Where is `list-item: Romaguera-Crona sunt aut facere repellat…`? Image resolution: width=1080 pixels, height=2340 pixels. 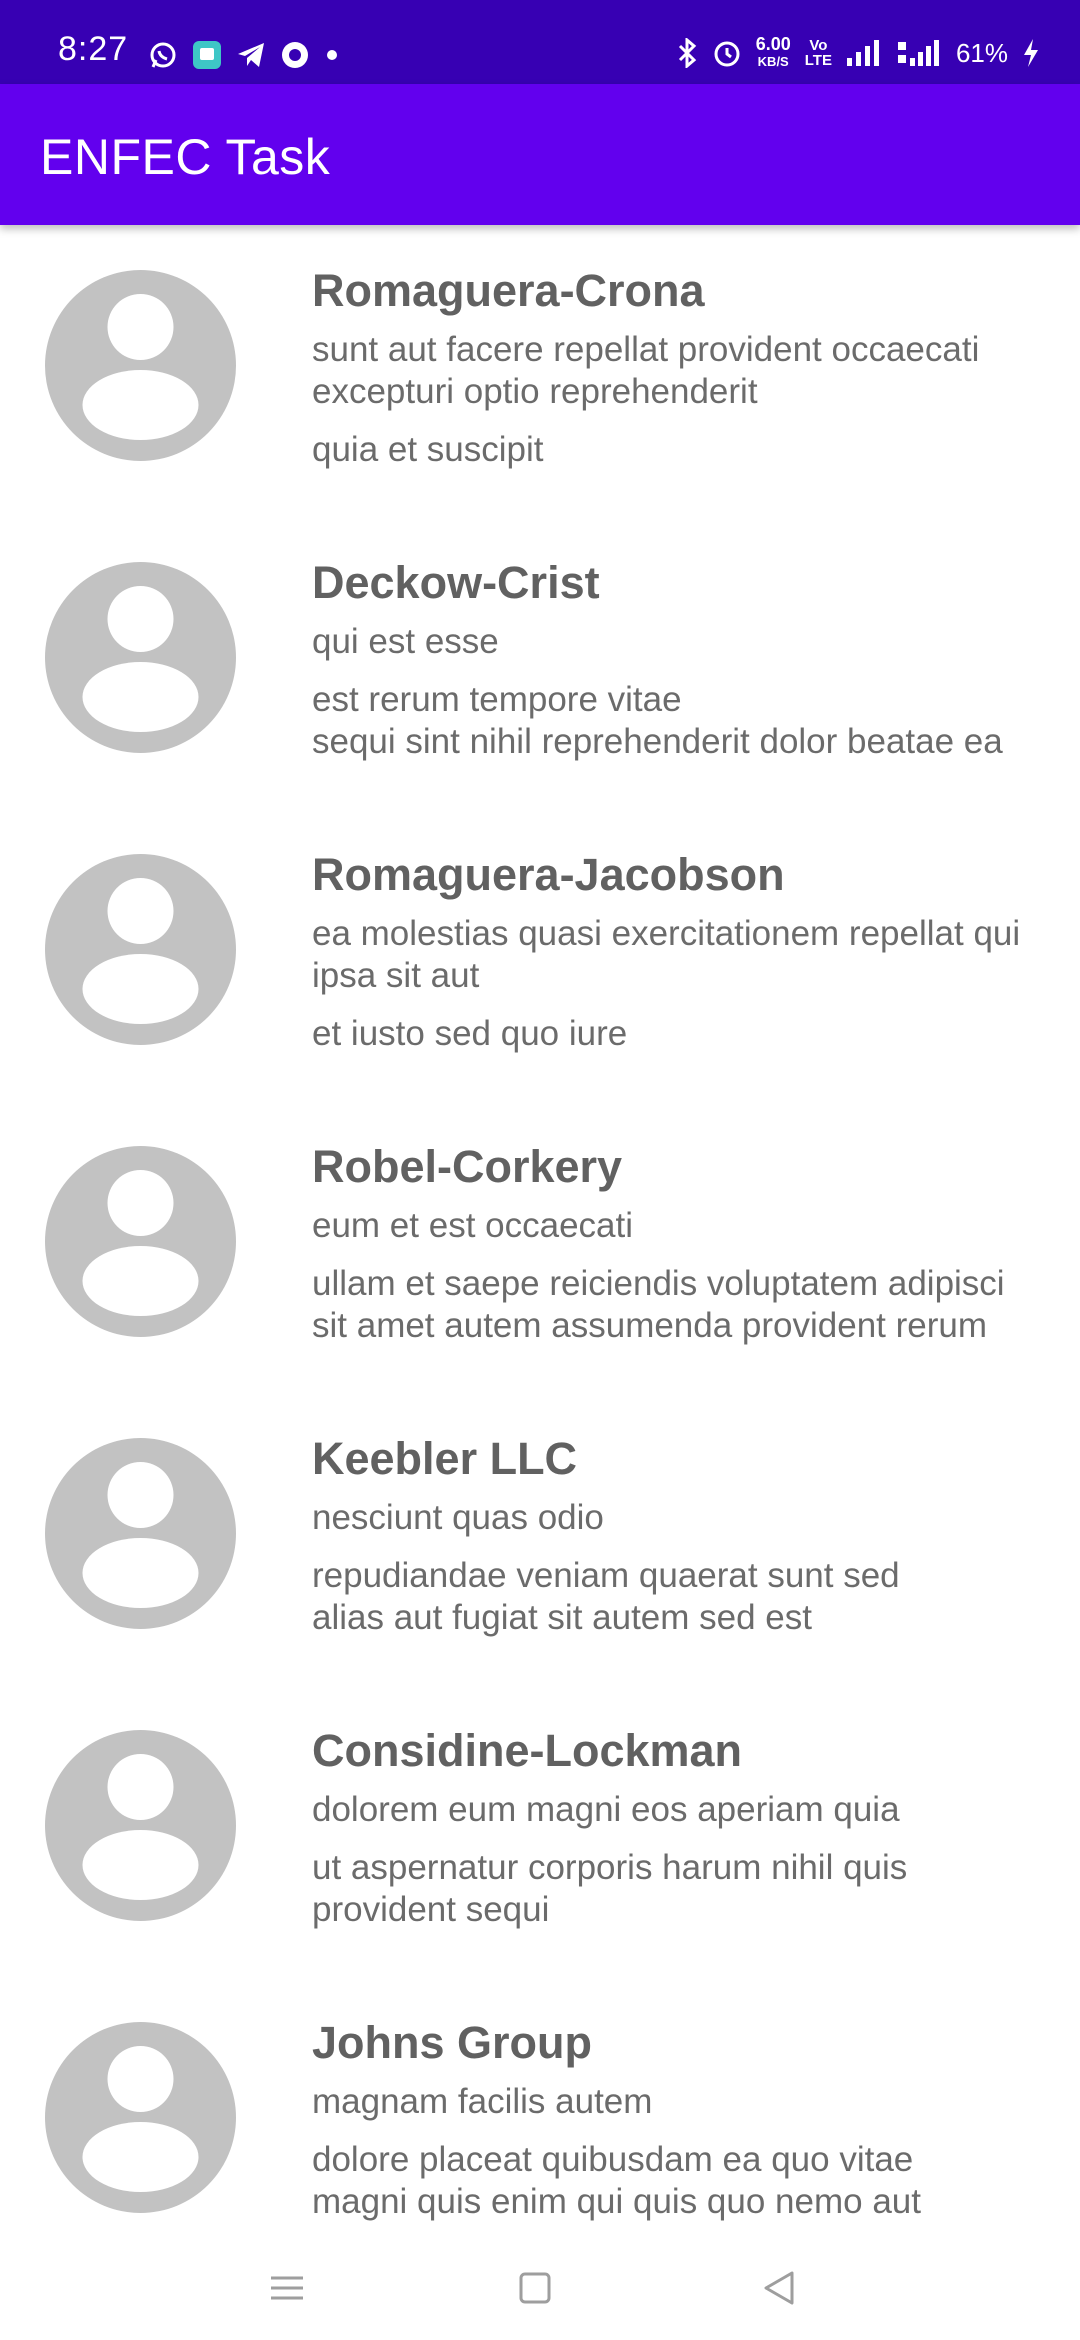
list-item: Romaguera-Crona sunt aut facere repellat… is located at coordinates (540, 371).